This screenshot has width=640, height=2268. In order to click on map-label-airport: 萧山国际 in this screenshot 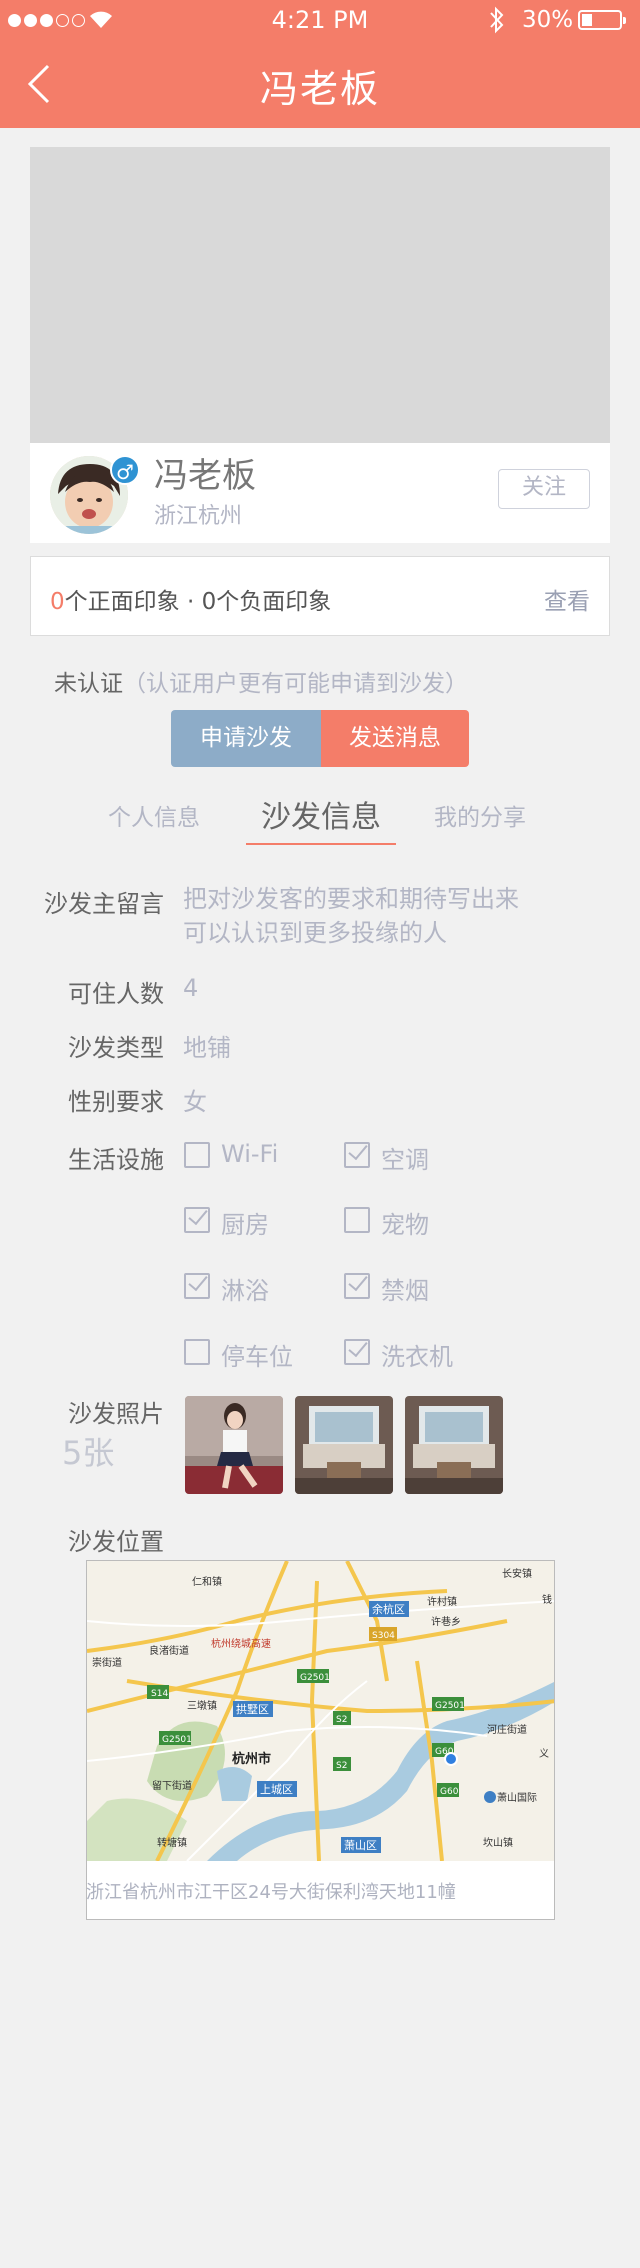, I will do `click(517, 1798)`.